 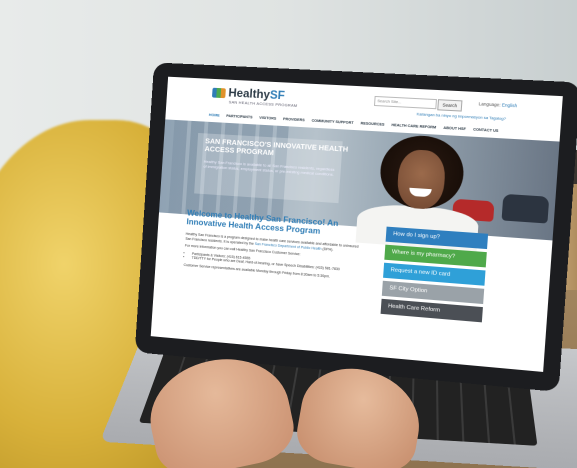 What do you see at coordinates (263, 103) in the screenshot?
I see `logo-tagline: SAN HEALTH ACCESS PROGRAM` at bounding box center [263, 103].